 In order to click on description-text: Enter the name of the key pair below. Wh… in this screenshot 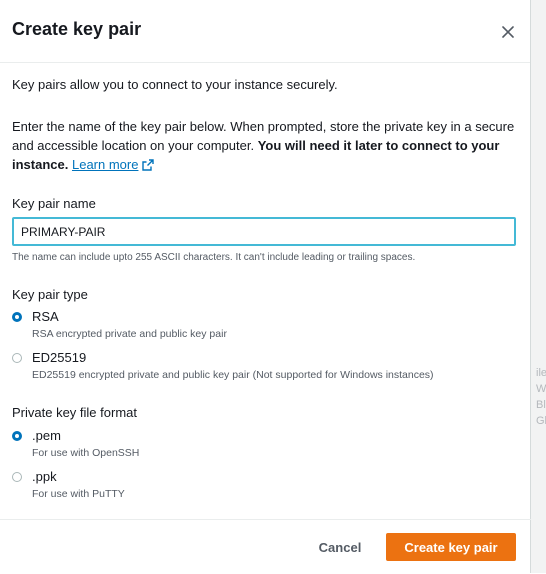, I will do `click(265, 145)`.